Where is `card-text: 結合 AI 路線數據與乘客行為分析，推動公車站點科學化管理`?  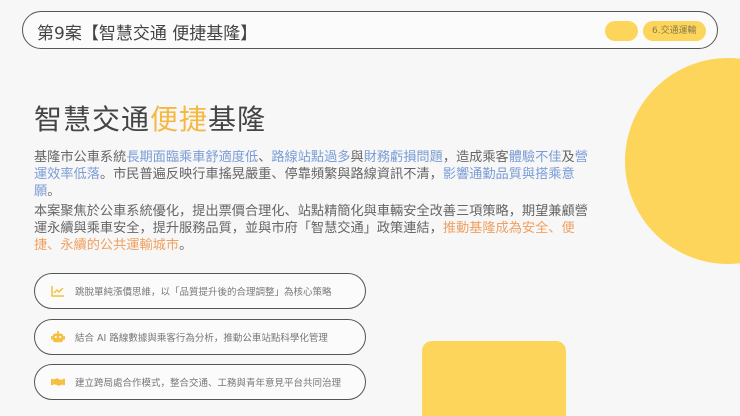 card-text: 結合 AI 路線數據與乘客行為分析，推動公車站點科學化管理 is located at coordinates (201, 338).